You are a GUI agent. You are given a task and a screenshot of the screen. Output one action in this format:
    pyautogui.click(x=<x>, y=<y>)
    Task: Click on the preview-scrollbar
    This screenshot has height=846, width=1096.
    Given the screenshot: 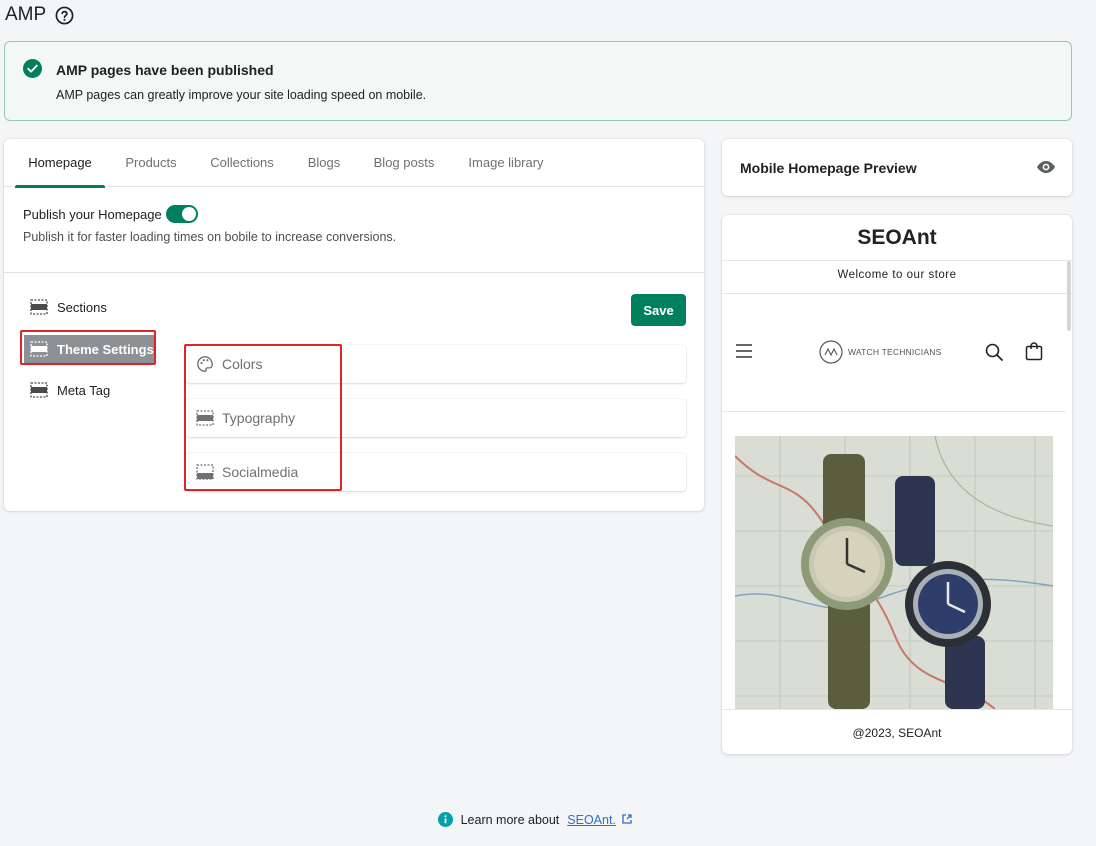 What is the action you would take?
    pyautogui.click(x=1069, y=296)
    